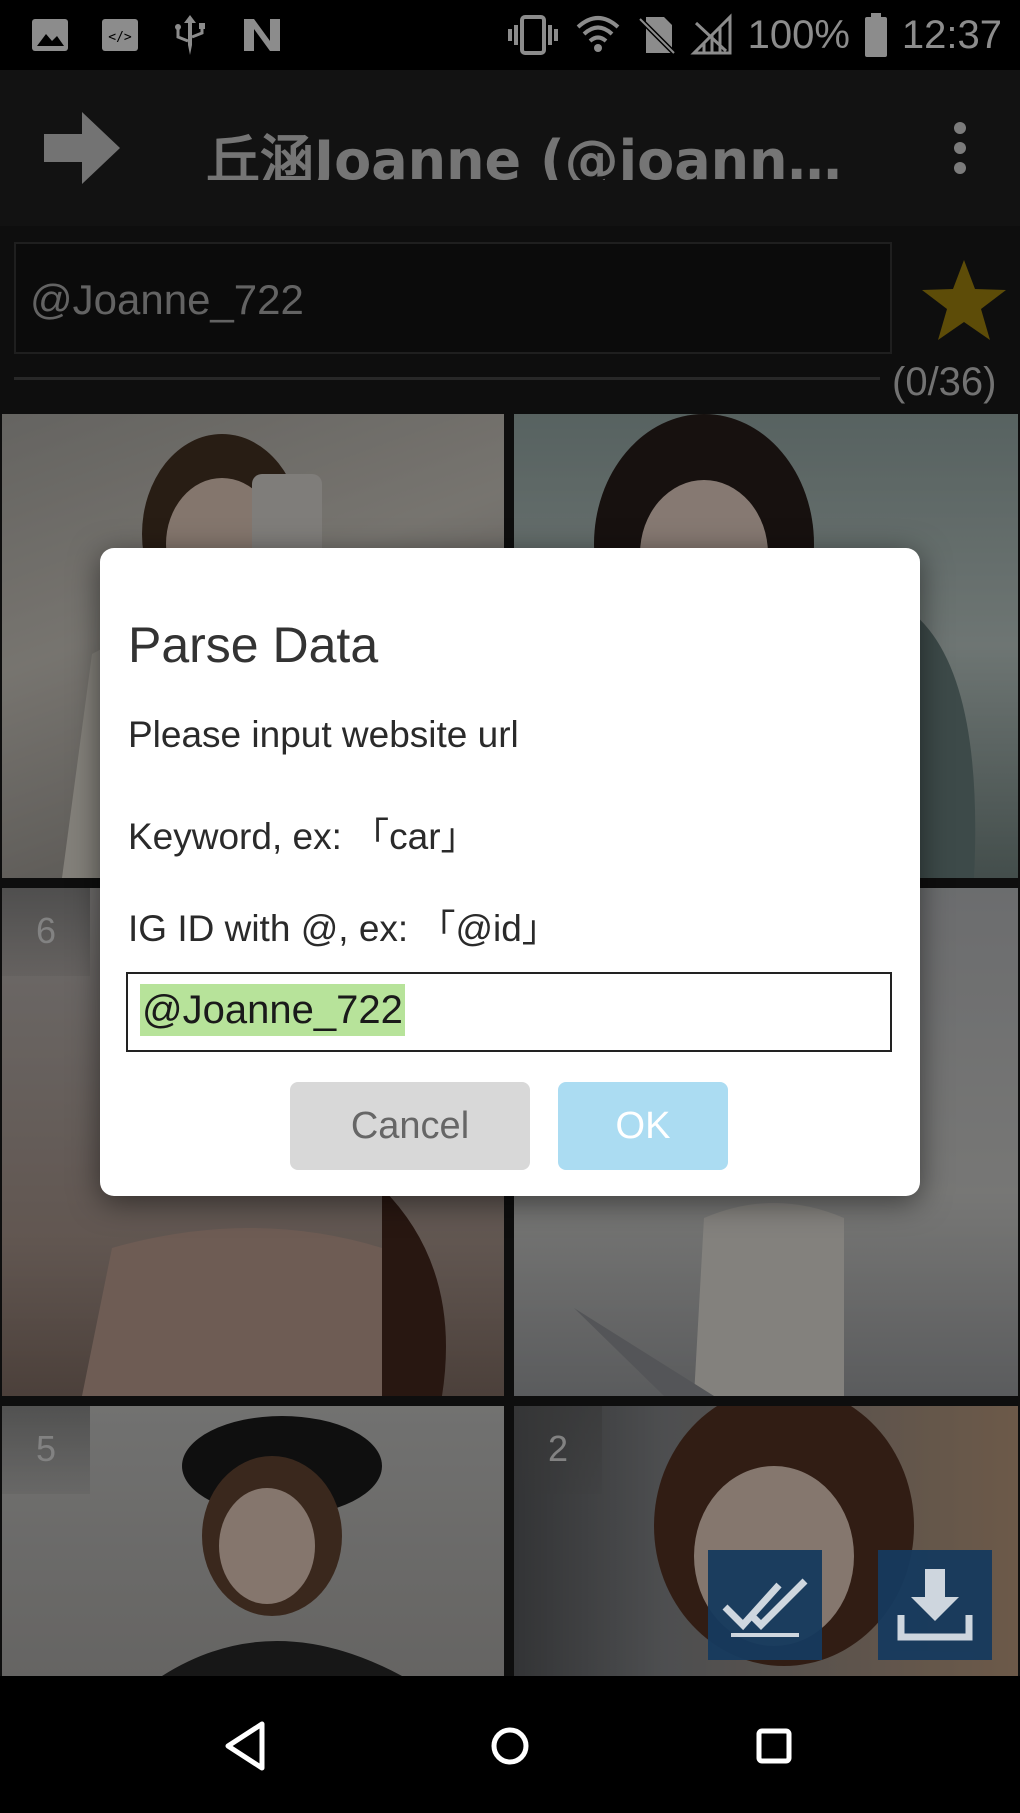  I want to click on dialog-instruction-1: Please input website url, so click(323, 734).